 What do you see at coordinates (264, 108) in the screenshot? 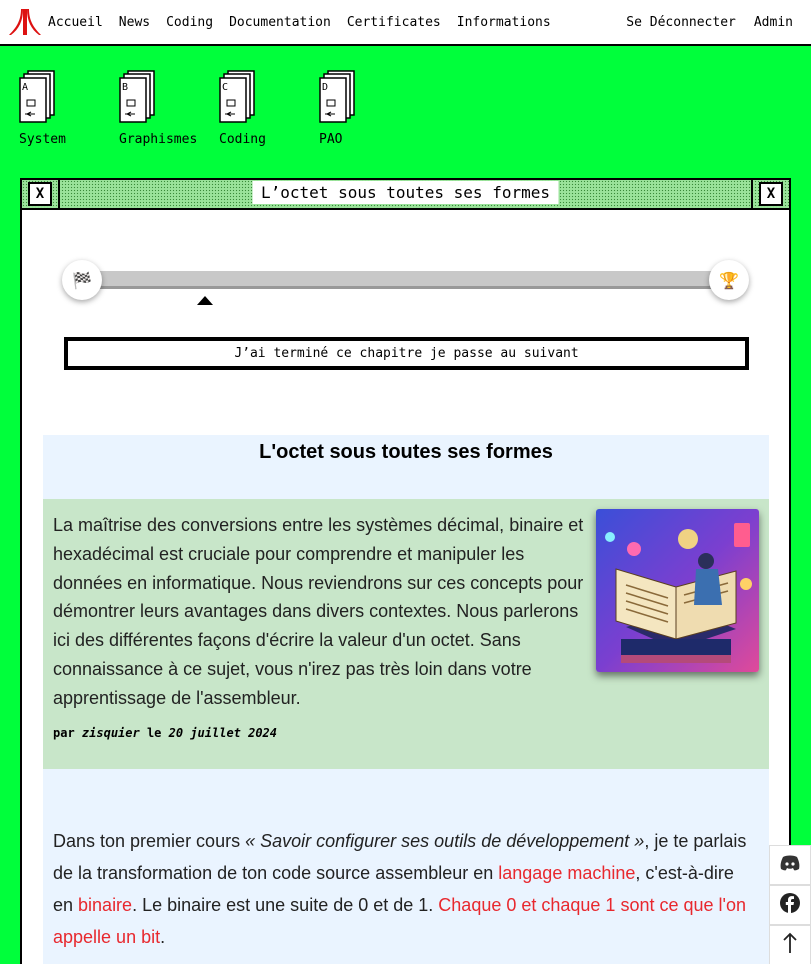
I see `desktop-icon-coding: C Coding` at bounding box center [264, 108].